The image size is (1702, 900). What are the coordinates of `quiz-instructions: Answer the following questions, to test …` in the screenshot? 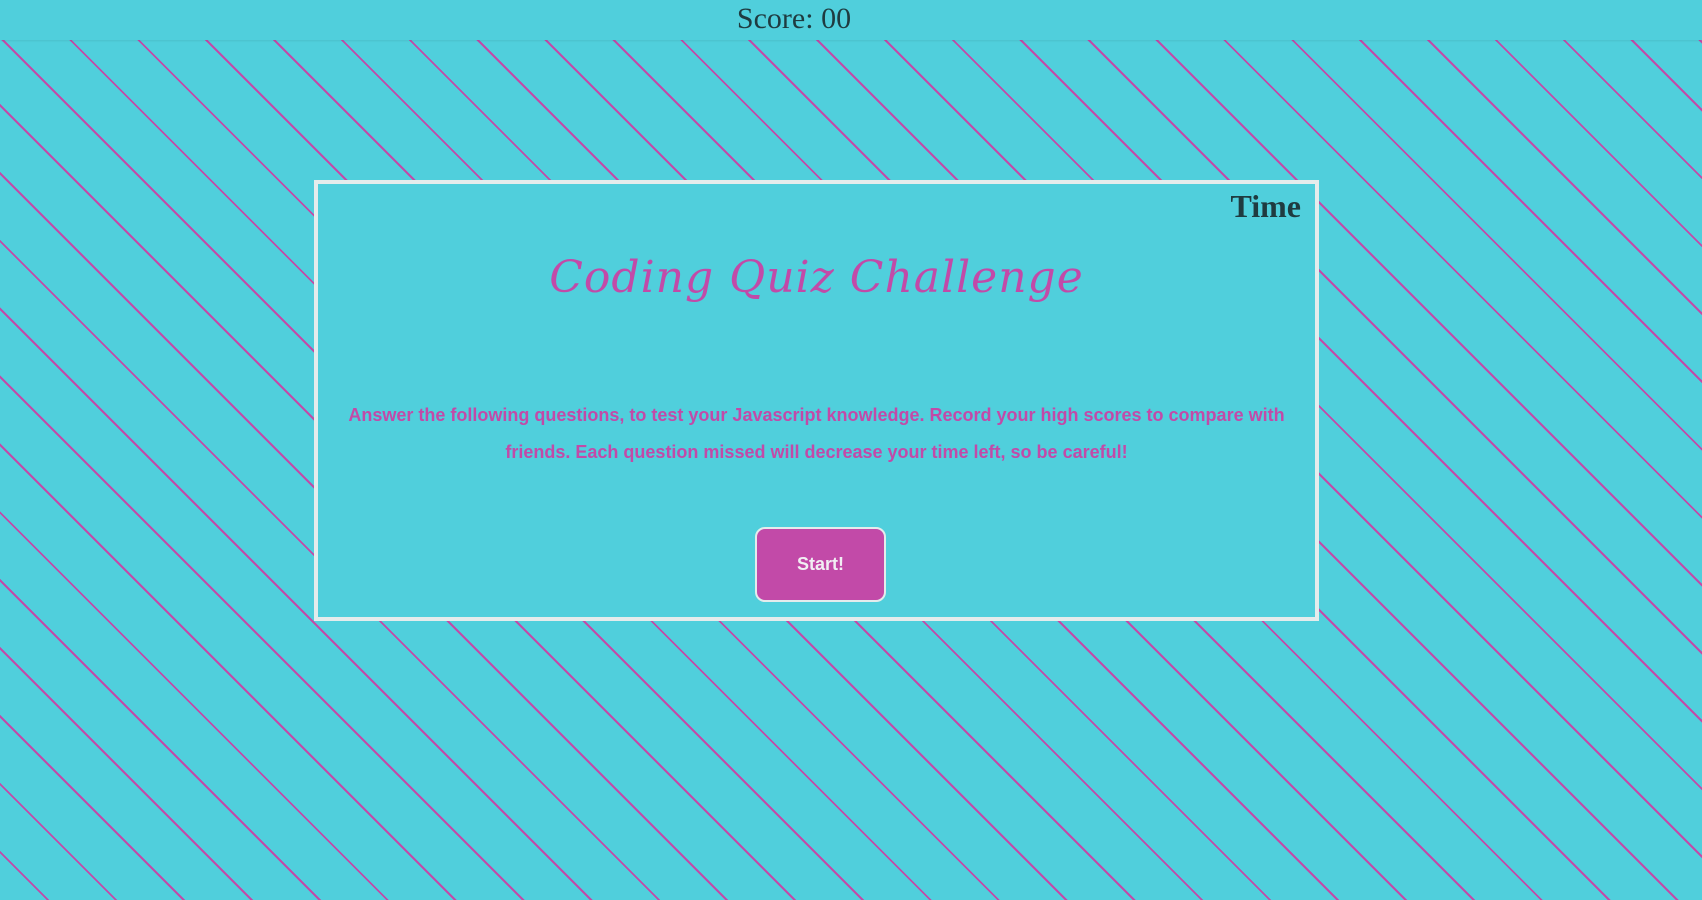 It's located at (816, 433).